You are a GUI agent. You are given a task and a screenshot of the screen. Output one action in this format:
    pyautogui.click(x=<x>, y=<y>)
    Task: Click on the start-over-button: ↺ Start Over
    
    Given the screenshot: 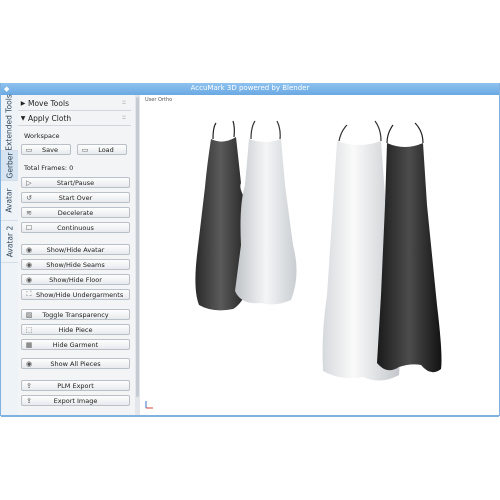 What is the action you would take?
    pyautogui.click(x=75, y=197)
    